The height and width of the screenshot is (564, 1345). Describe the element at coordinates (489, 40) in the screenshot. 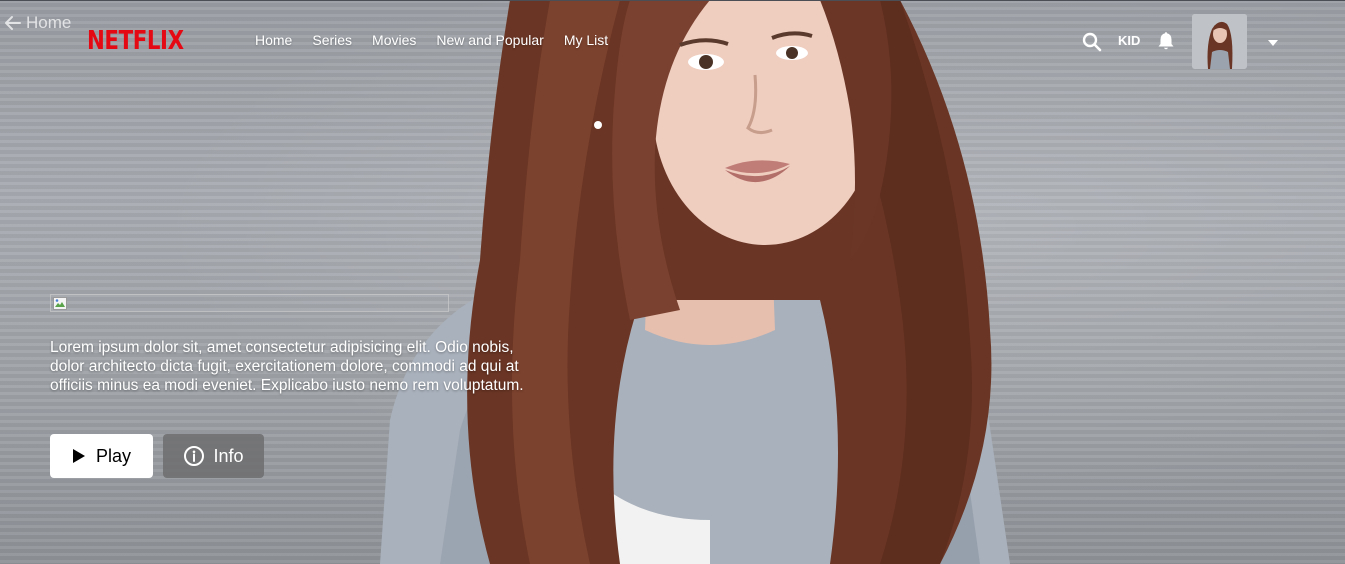

I see `nav-item-new-and-popular: New and Popular` at that location.